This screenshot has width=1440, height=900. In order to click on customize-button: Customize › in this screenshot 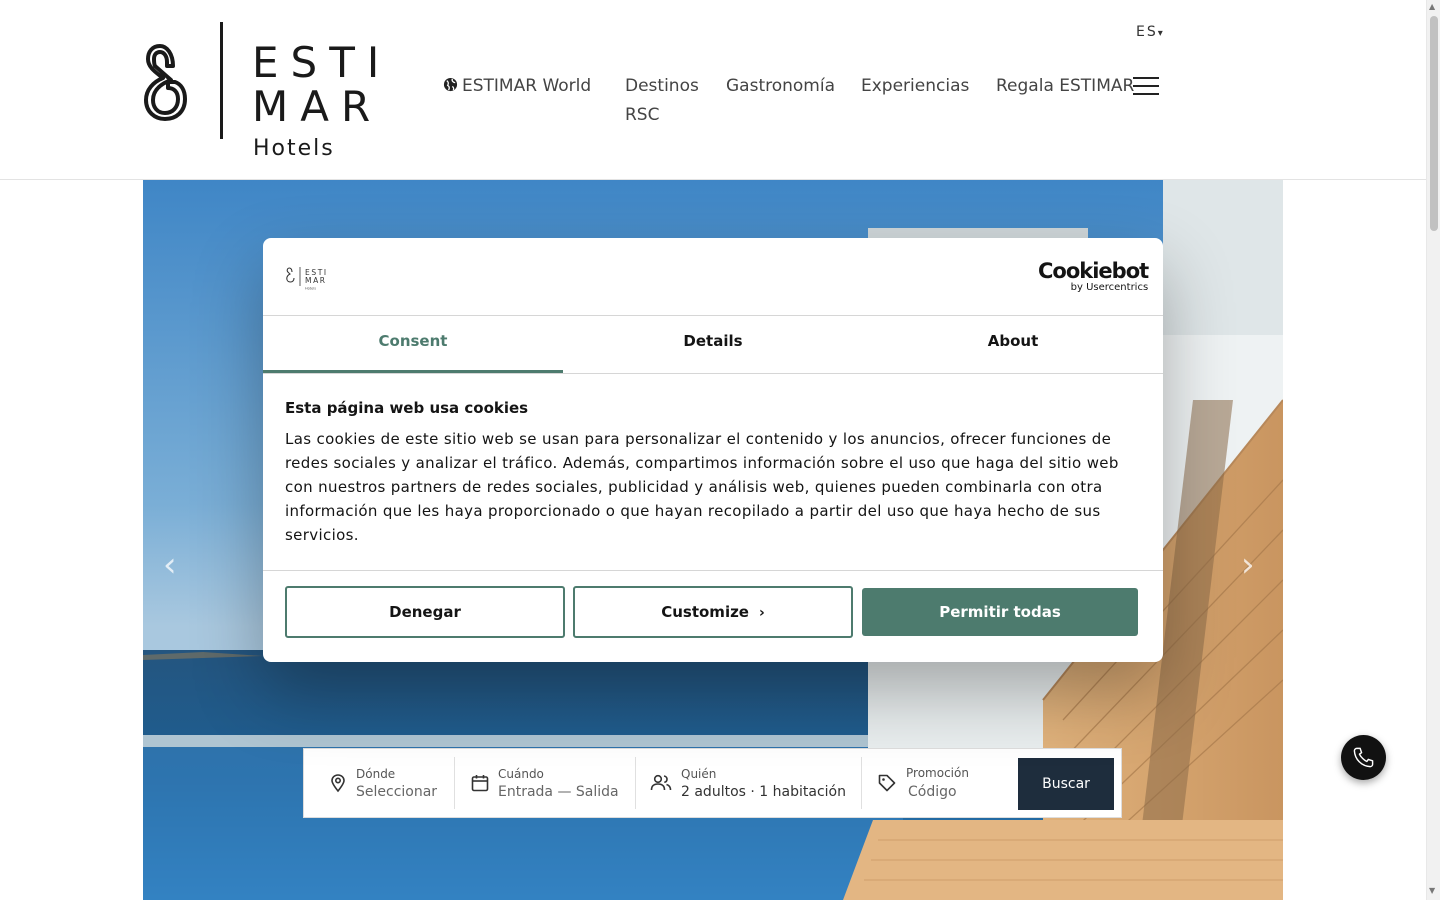, I will do `click(713, 612)`.